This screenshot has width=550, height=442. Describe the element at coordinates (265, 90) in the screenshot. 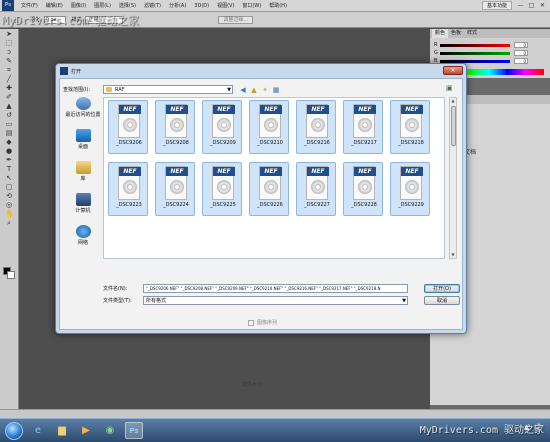

I see `new-folder-icon: ✦` at that location.